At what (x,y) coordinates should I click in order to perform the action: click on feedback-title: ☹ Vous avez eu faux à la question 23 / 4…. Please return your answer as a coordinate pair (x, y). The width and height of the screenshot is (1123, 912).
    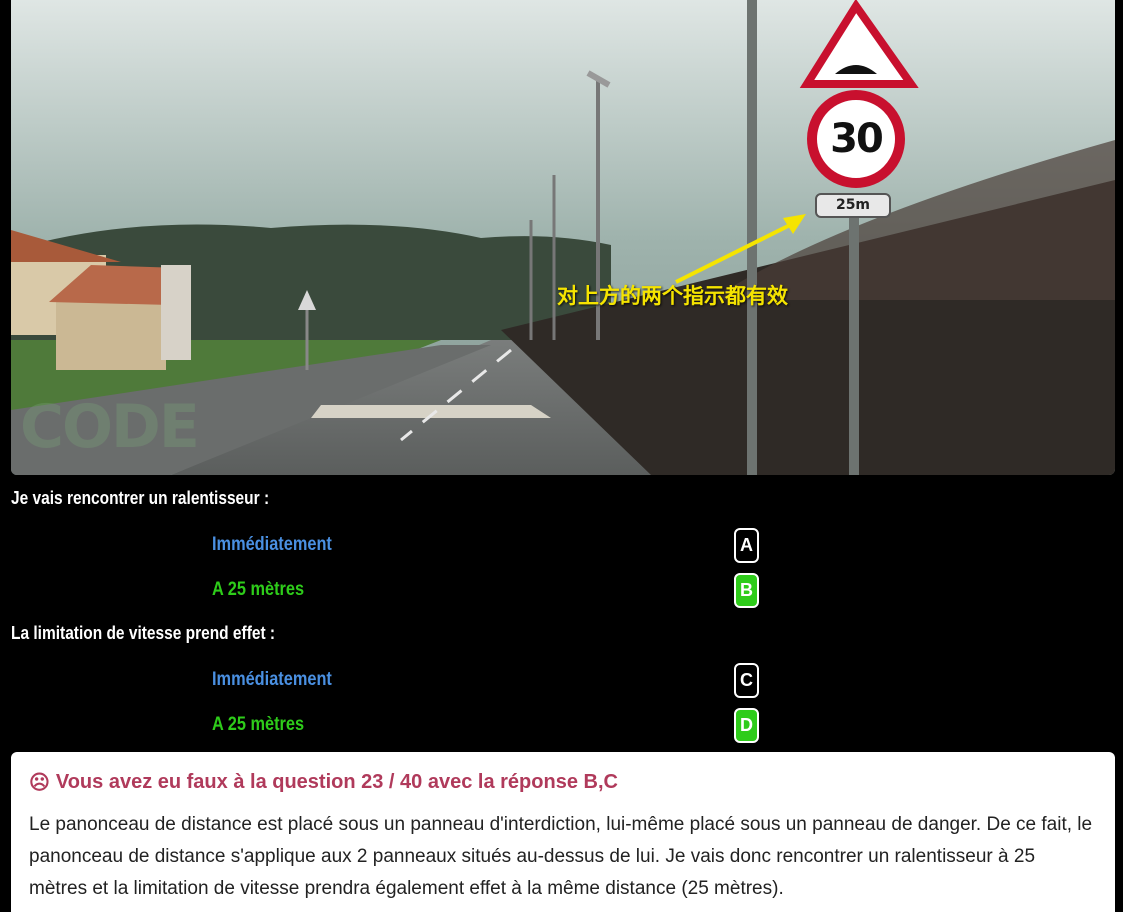
    Looking at the image, I should click on (563, 782).